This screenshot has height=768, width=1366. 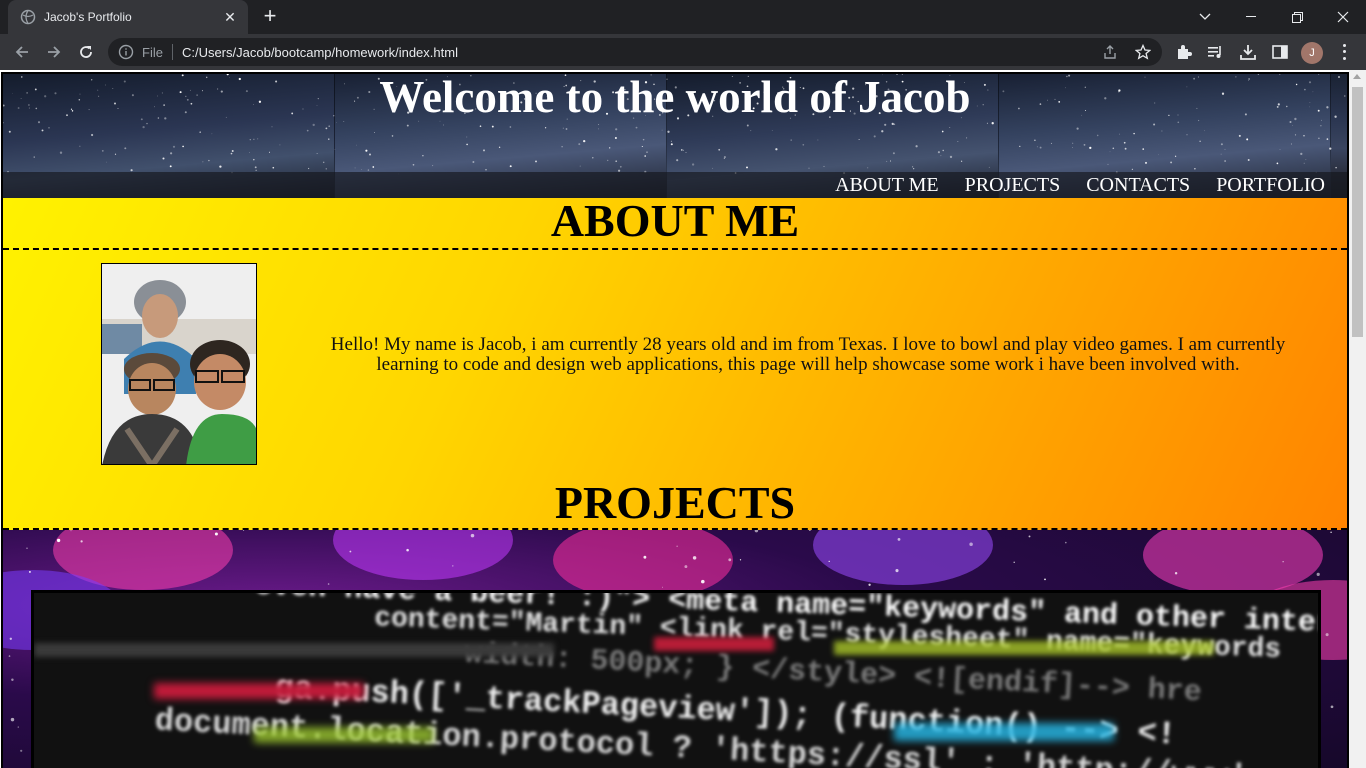 I want to click on nav-link-about-me: ABOUT ME, so click(x=887, y=185).